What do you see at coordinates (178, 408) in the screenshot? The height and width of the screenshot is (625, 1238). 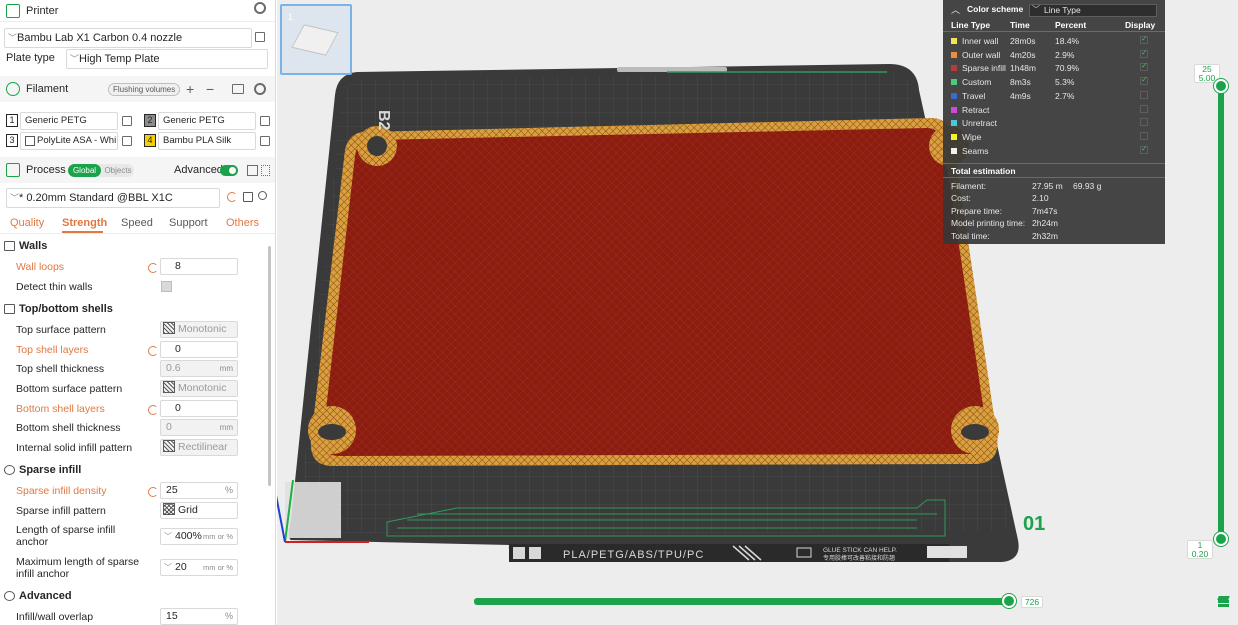 I see `bottom-shell-layers-value: 0` at bounding box center [178, 408].